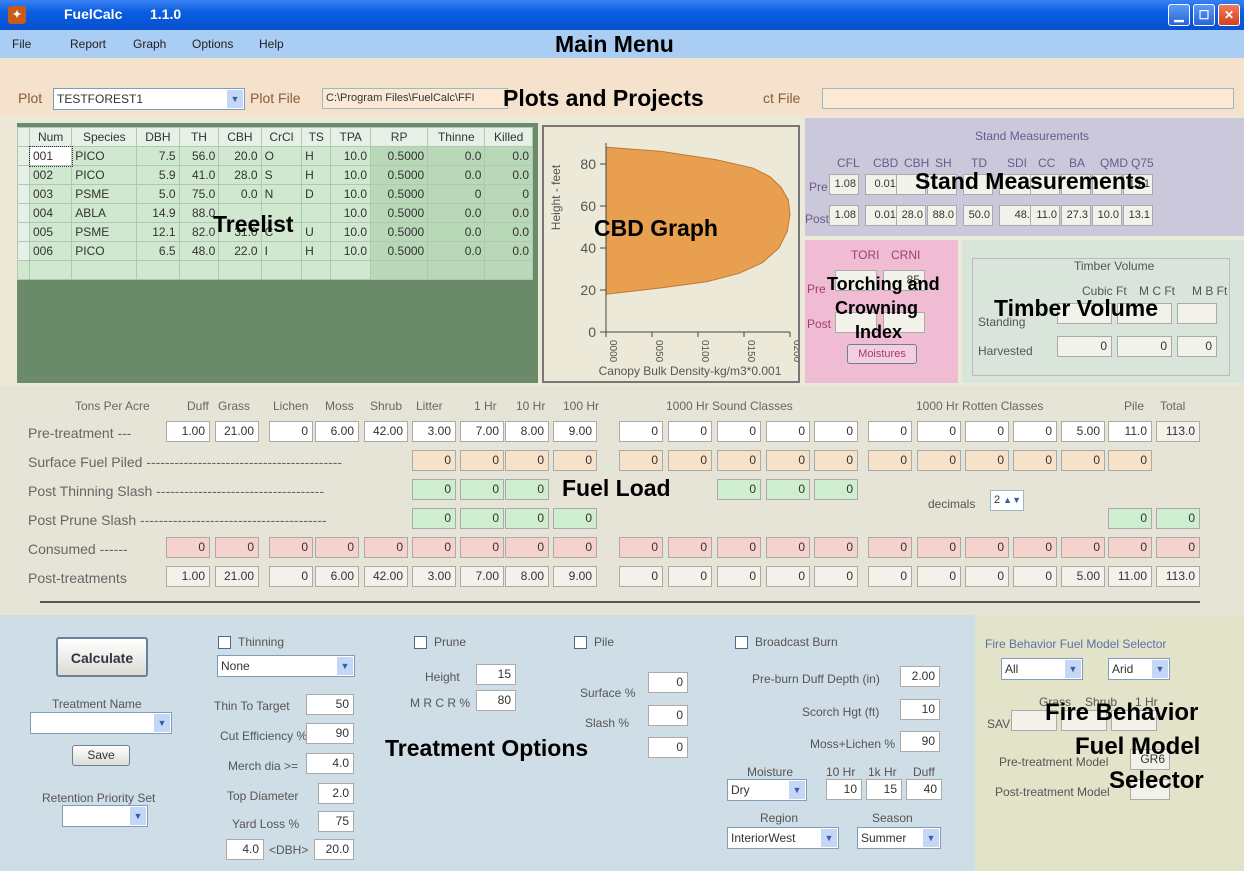 This screenshot has height=871, width=1244. Describe the element at coordinates (158, 213) in the screenshot. I see `table-cell: 14.9` at that location.